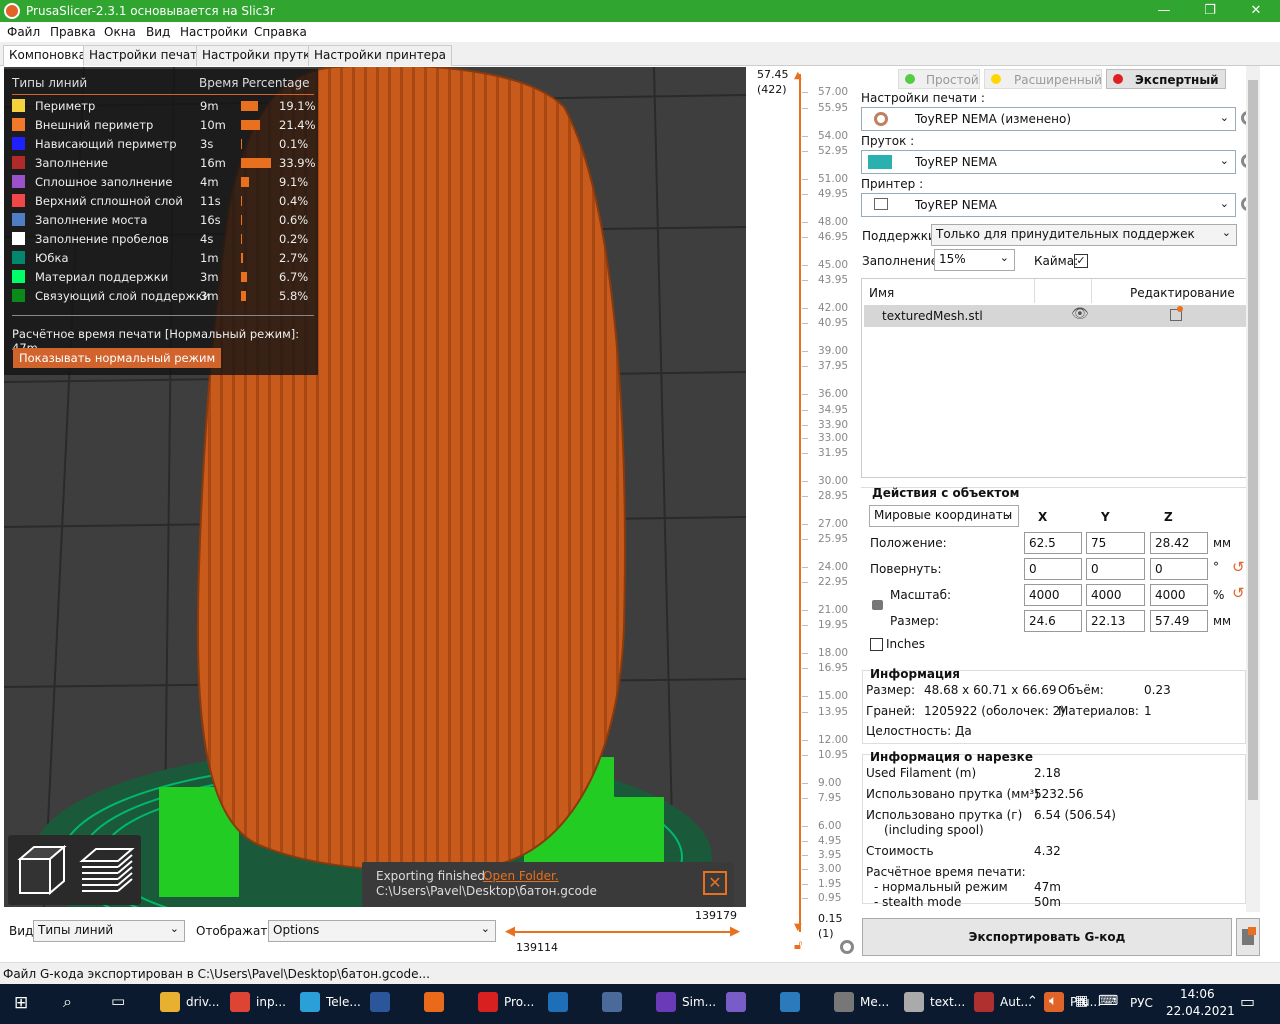 Image resolution: width=1280 pixels, height=1024 pixels. I want to click on rotate-y-field: 0, so click(1115, 569).